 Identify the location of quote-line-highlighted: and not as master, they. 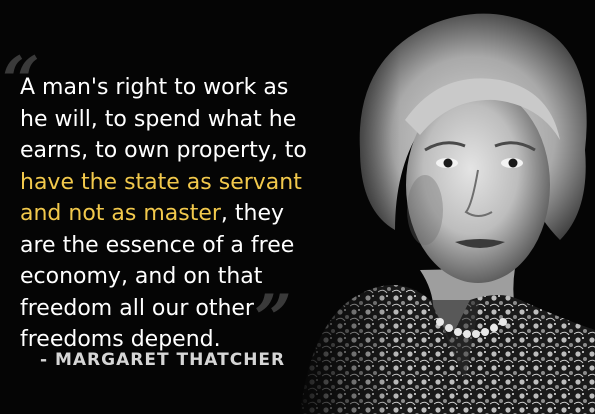
(152, 213).